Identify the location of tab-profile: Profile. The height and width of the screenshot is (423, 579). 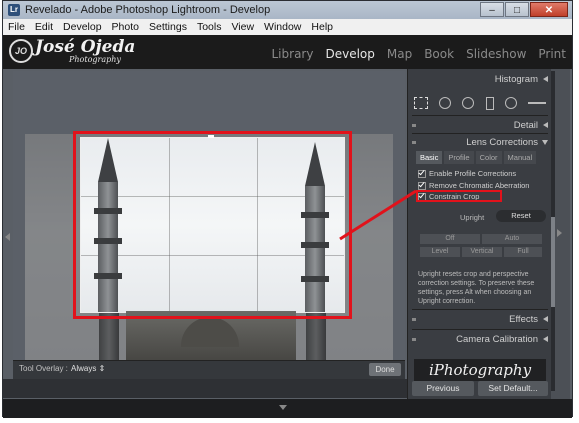
(459, 157).